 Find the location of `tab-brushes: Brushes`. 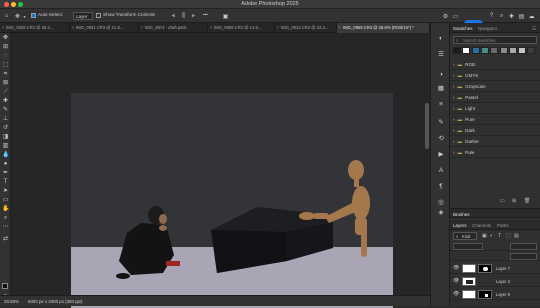

tab-brushes: Brushes is located at coordinates (461, 214).